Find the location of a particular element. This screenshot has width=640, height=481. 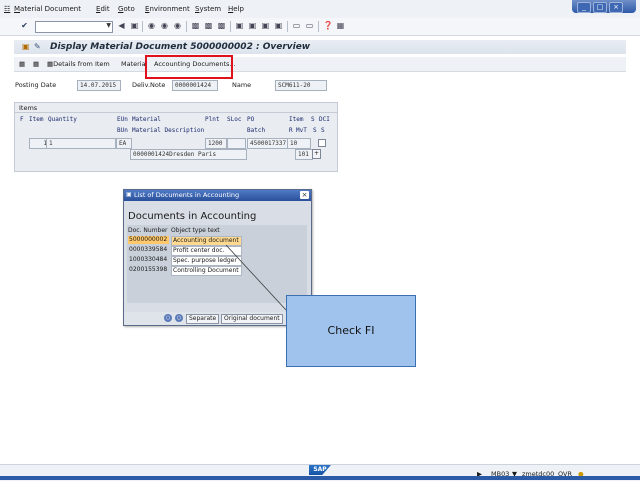

callout-pointer is located at coordinates (256, 277).